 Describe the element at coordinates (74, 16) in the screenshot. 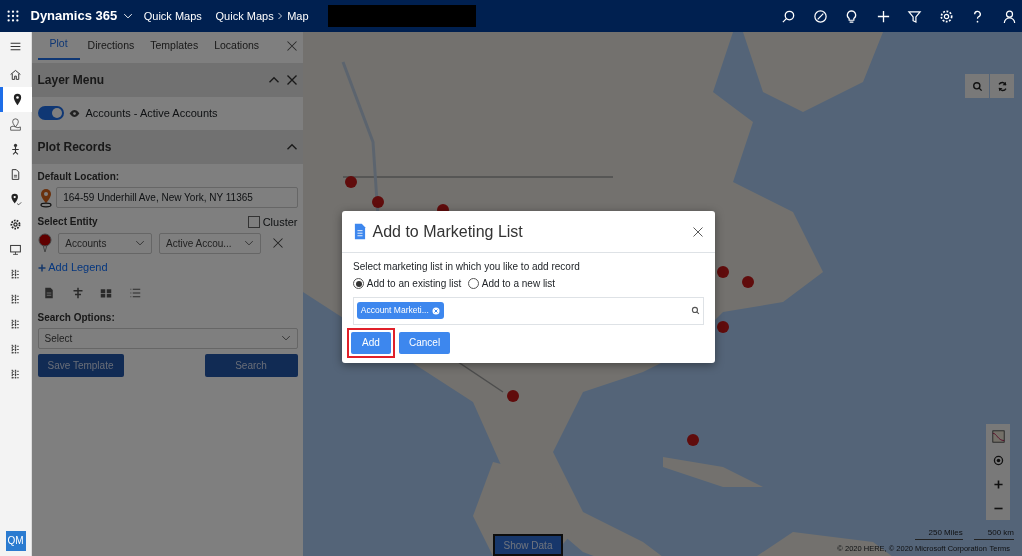

I see `app-title: Dynamics 365` at that location.